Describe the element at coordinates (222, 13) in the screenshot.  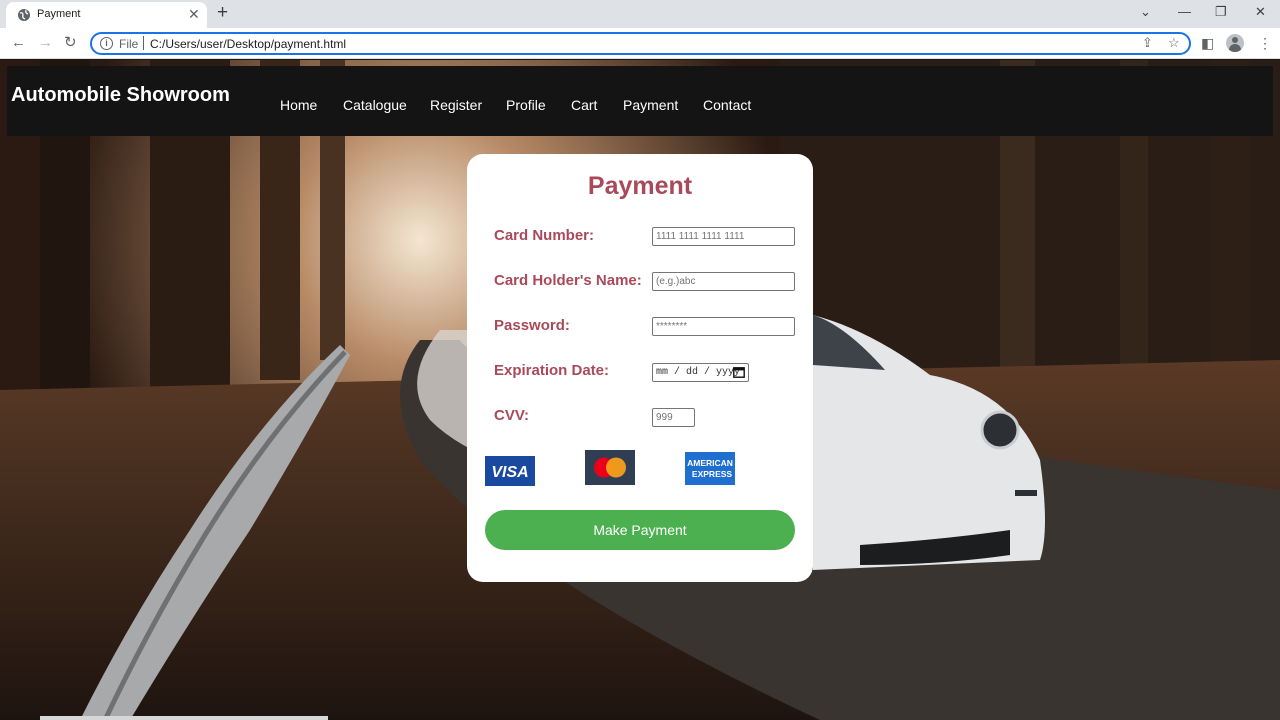
I see `new-tab-icon: +` at that location.